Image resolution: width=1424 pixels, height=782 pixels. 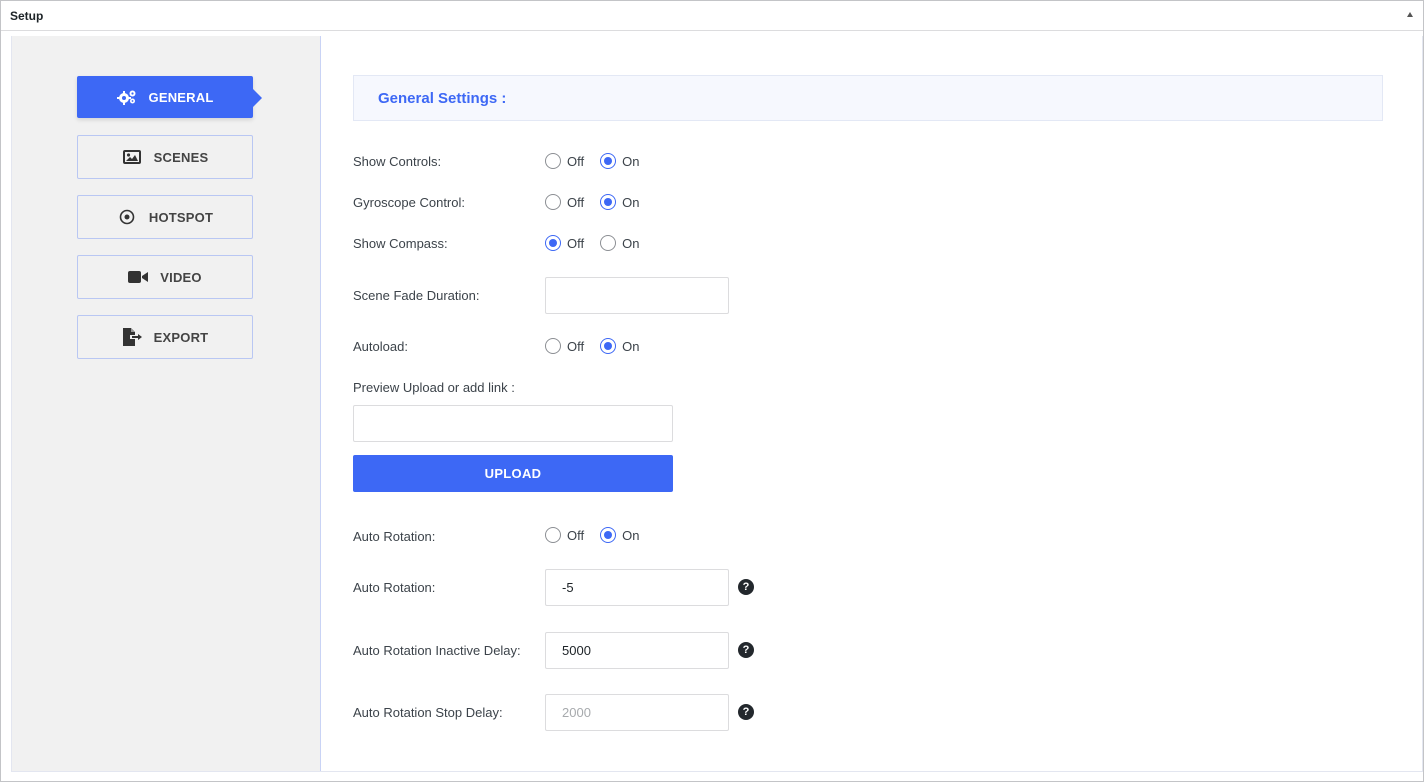 I want to click on auto-rotation-stop-delay-label: Auto Rotation Stop Delay:, so click(x=428, y=712).